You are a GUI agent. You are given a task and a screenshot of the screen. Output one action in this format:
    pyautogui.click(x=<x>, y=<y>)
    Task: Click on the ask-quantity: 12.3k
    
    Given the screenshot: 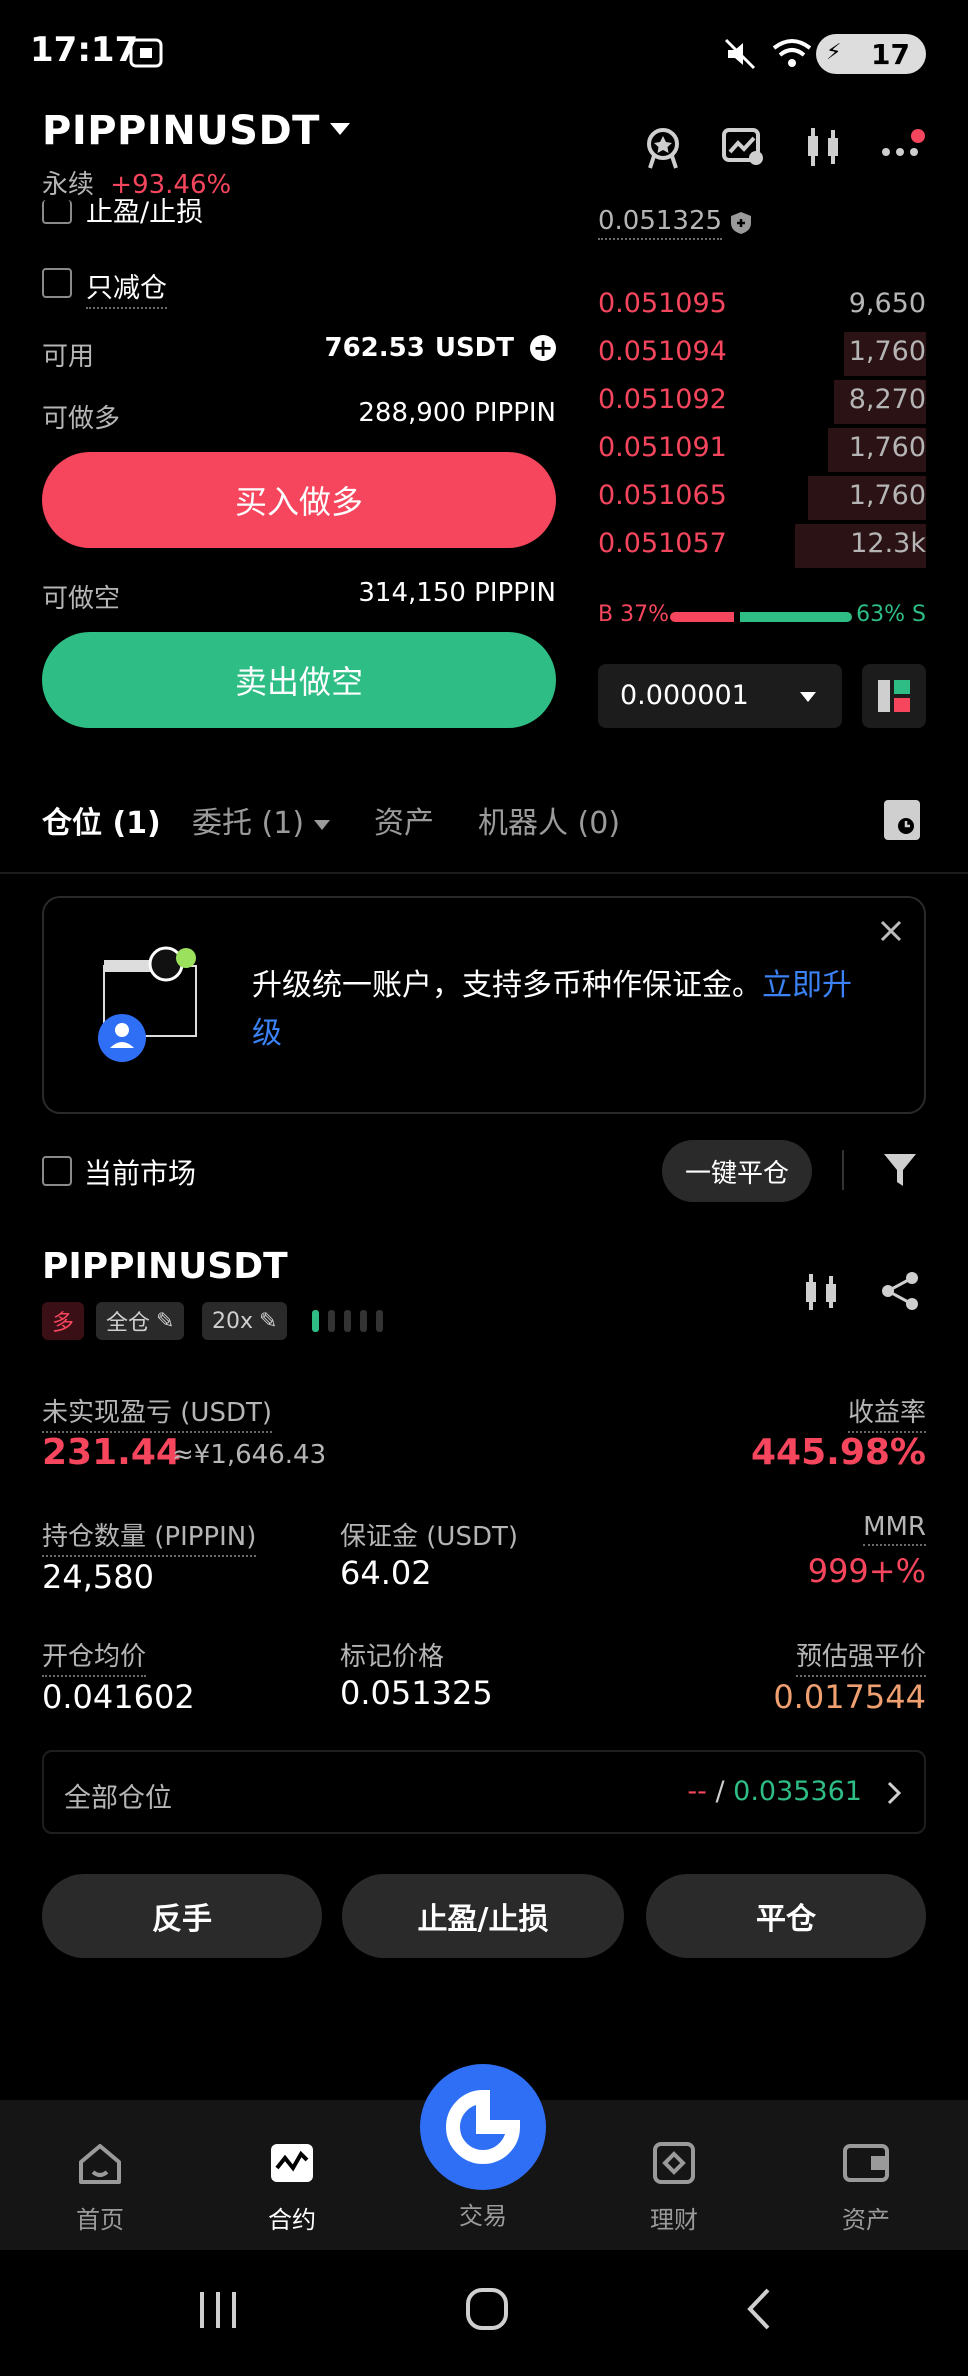 What is the action you would take?
    pyautogui.click(x=888, y=543)
    